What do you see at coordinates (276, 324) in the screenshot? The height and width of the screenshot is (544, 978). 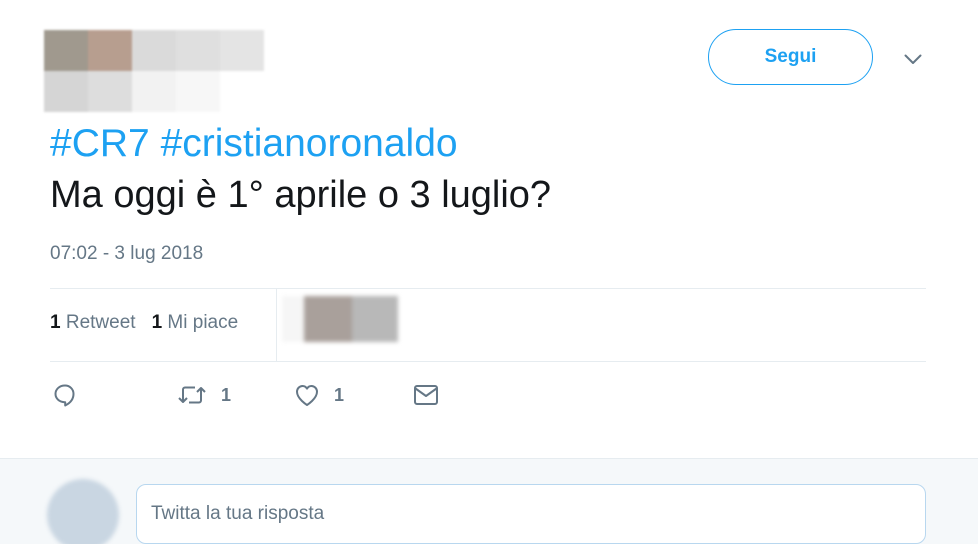 I see `stats-separator` at bounding box center [276, 324].